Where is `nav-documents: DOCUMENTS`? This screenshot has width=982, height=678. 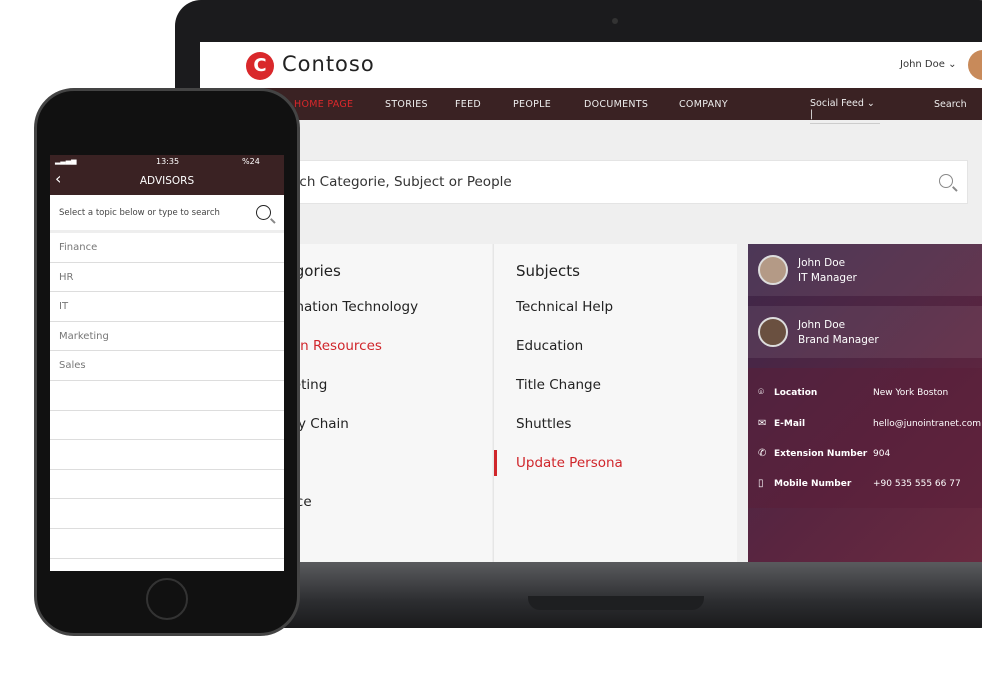 nav-documents: DOCUMENTS is located at coordinates (616, 104).